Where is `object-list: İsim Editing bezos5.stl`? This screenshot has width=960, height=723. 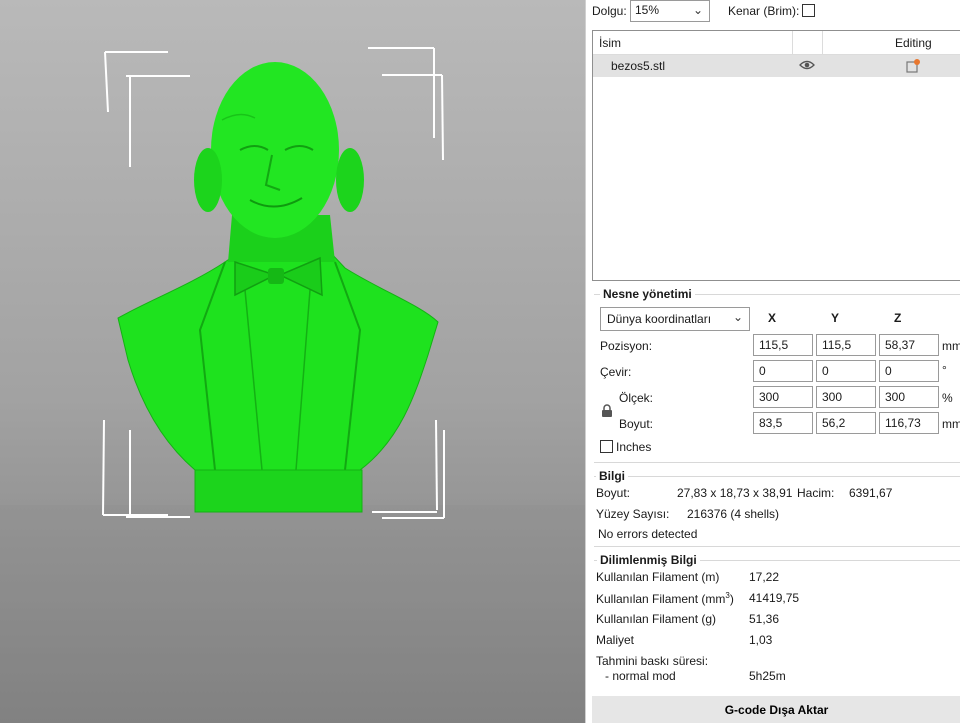 object-list: İsim Editing bezos5.stl is located at coordinates (776, 155).